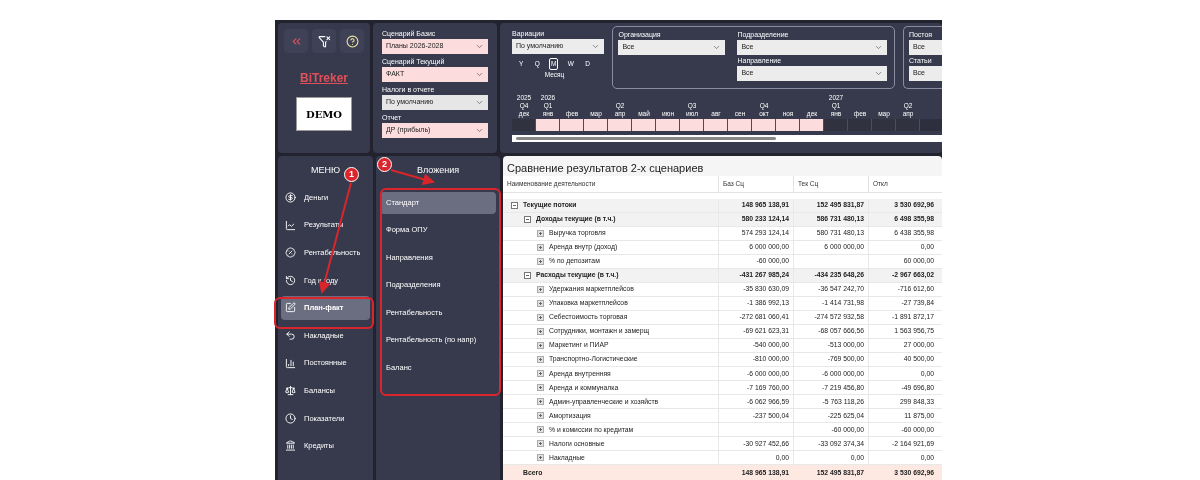 This screenshot has width=1200, height=480. What do you see at coordinates (290, 225) in the screenshot?
I see `line-chart-icon` at bounding box center [290, 225].